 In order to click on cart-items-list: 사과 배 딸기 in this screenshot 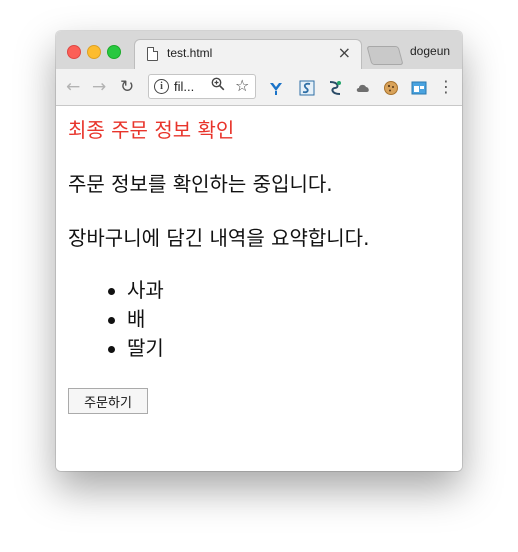, I will do `click(116, 319)`.